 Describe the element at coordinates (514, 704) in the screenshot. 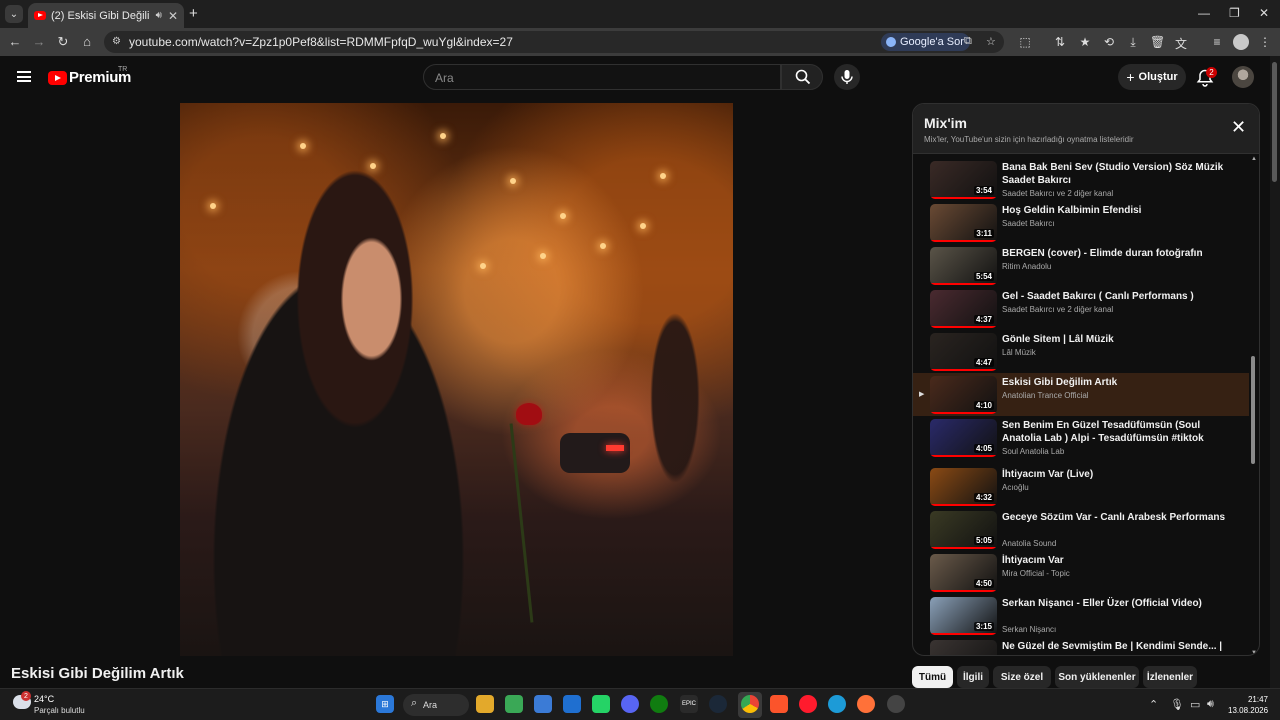

I see `widgets-icon` at that location.